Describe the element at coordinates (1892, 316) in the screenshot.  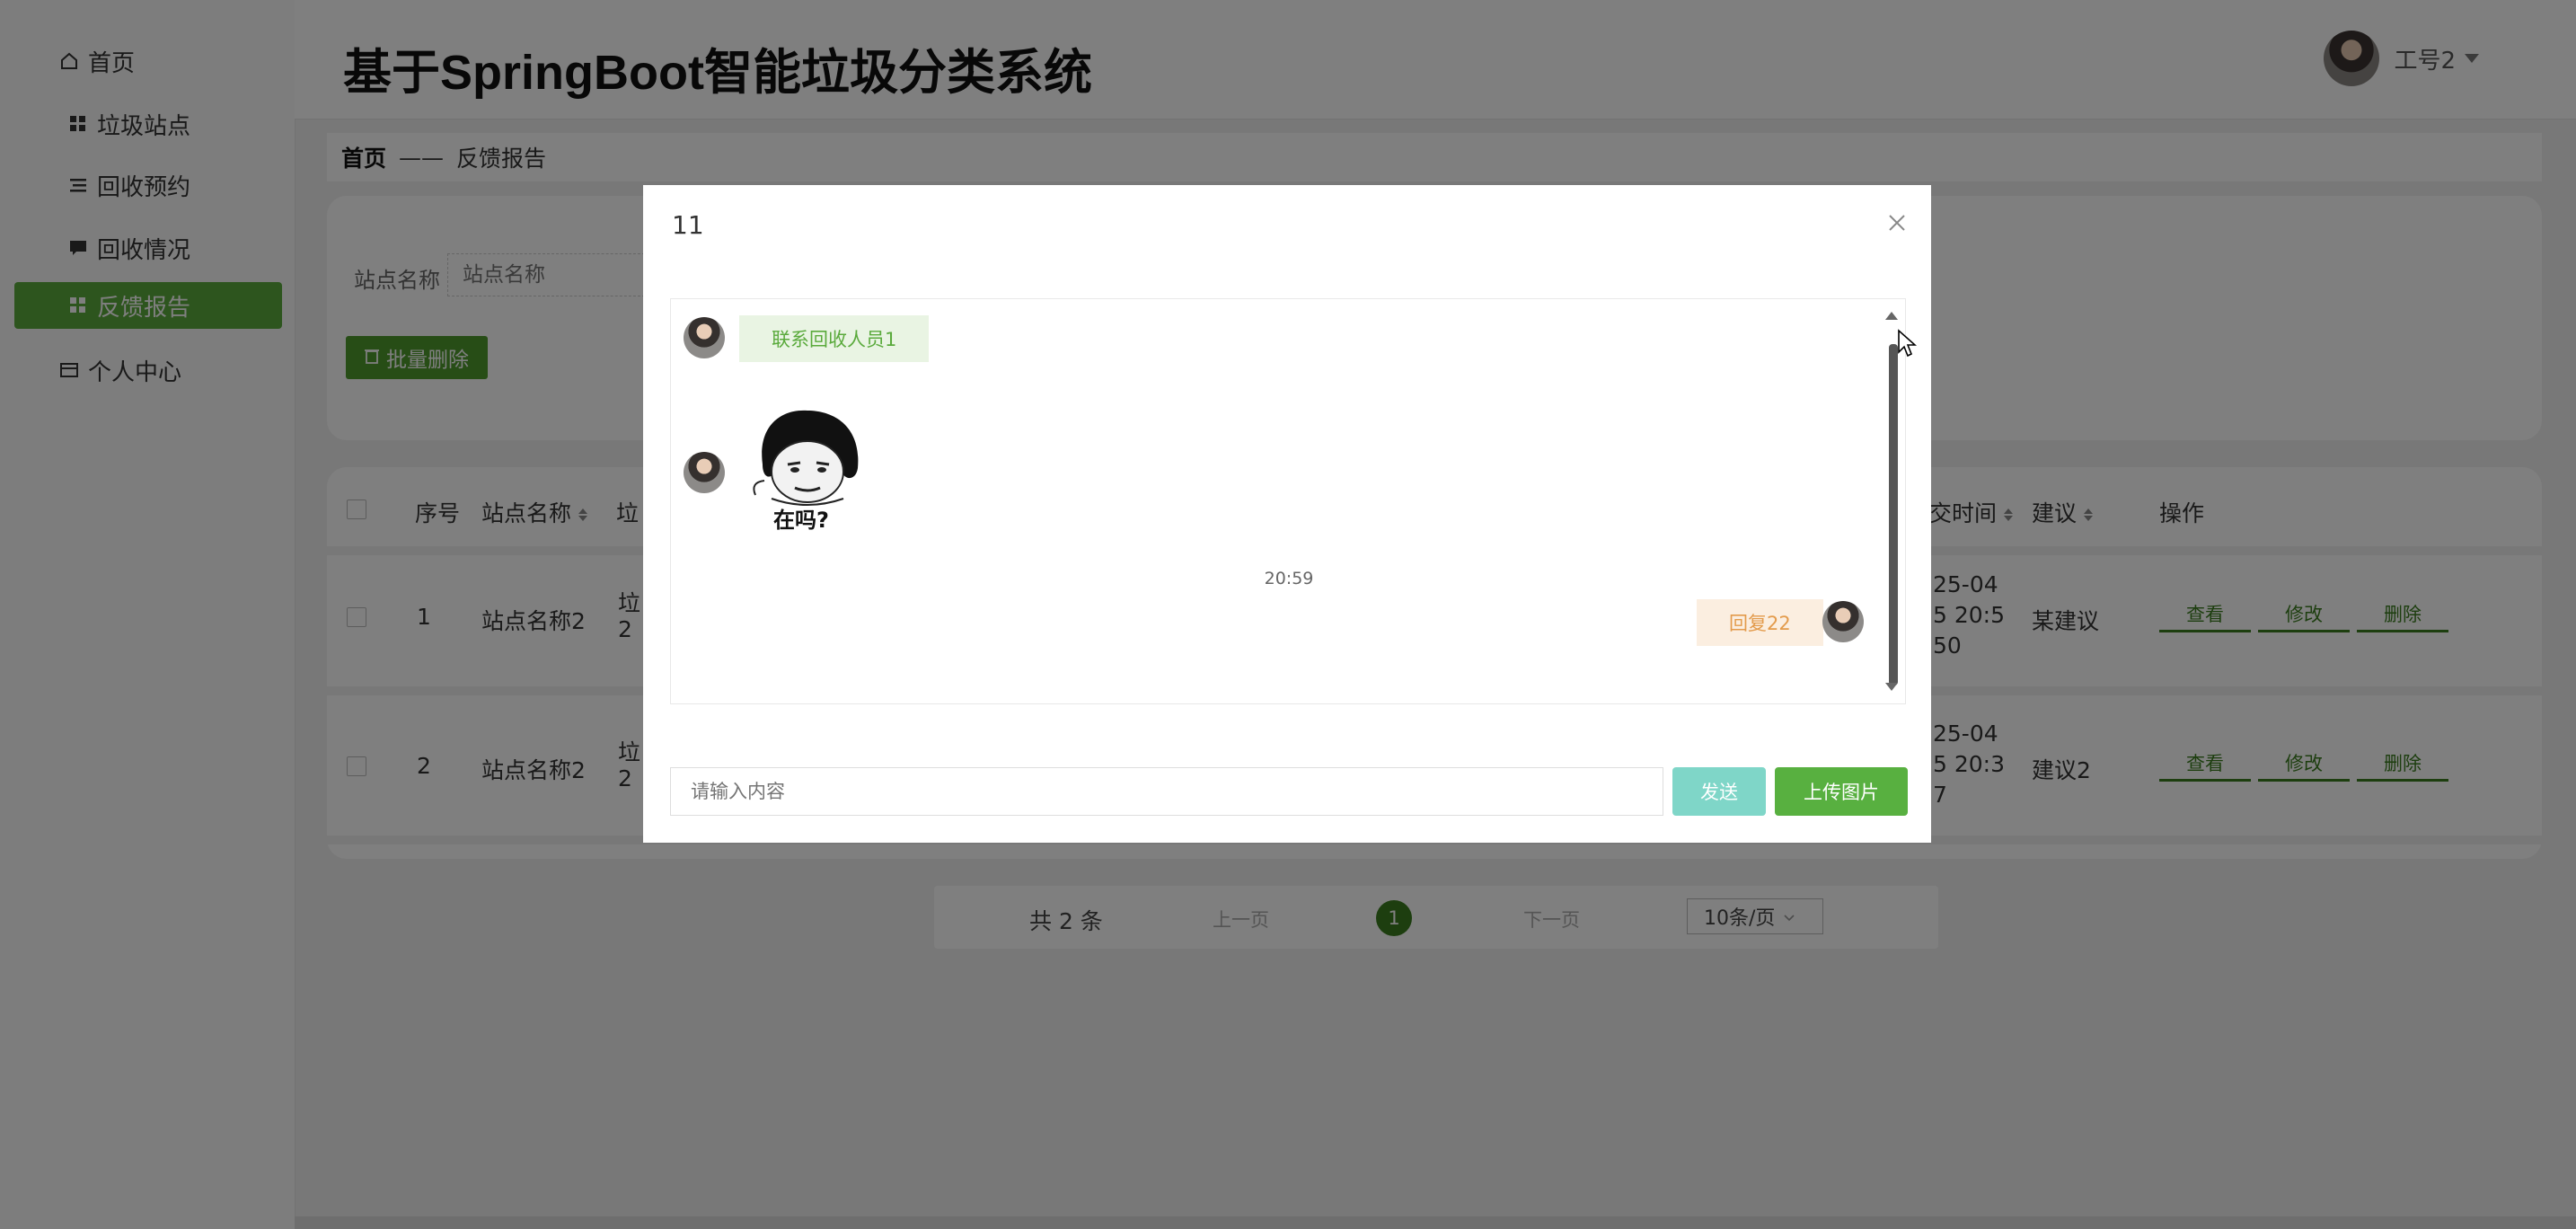
I see `scroll-up-icon` at that location.